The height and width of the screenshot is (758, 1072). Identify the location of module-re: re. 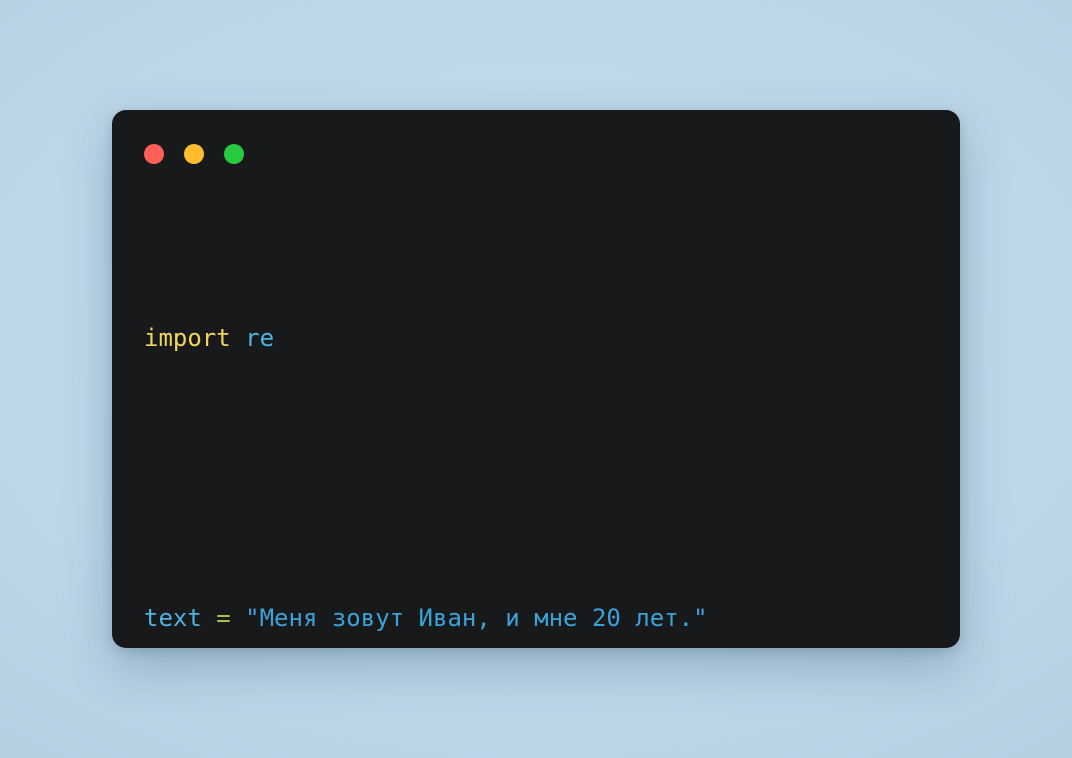
(260, 338).